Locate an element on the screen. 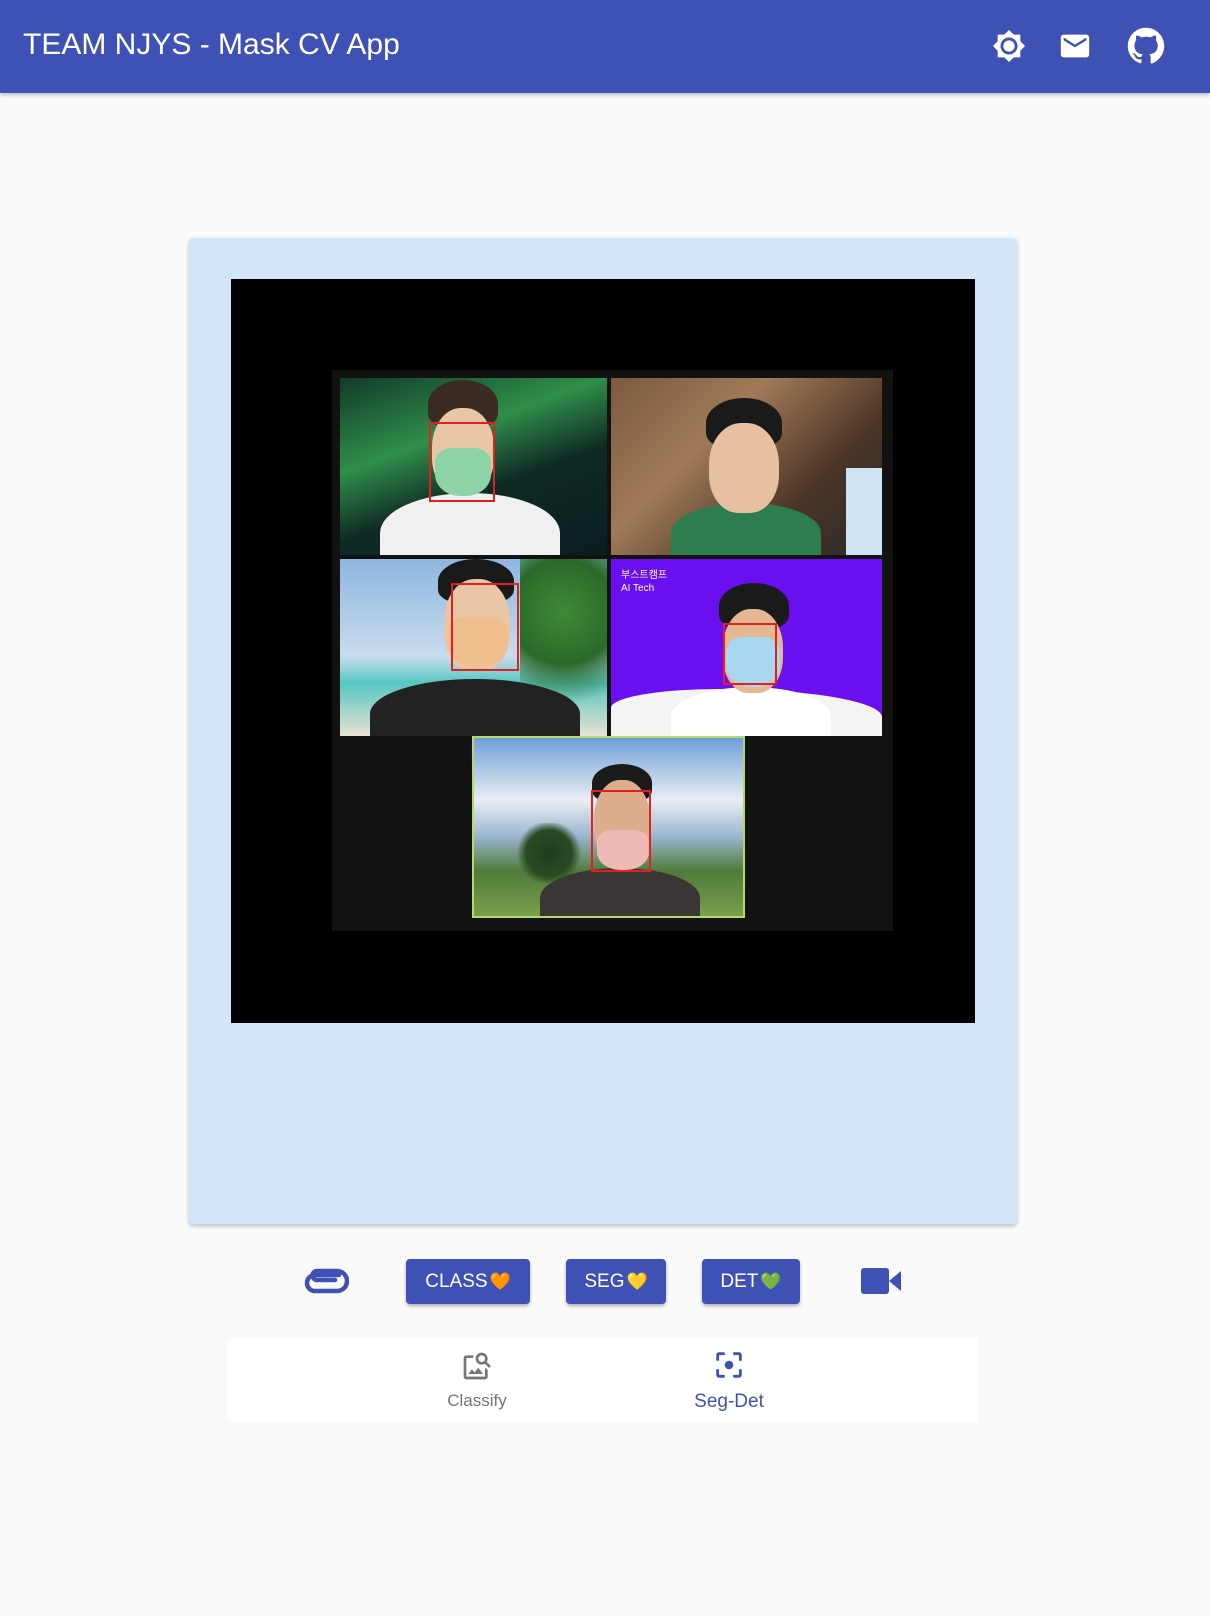 The image size is (1210, 1616). github-icon is located at coordinates (1146, 46).